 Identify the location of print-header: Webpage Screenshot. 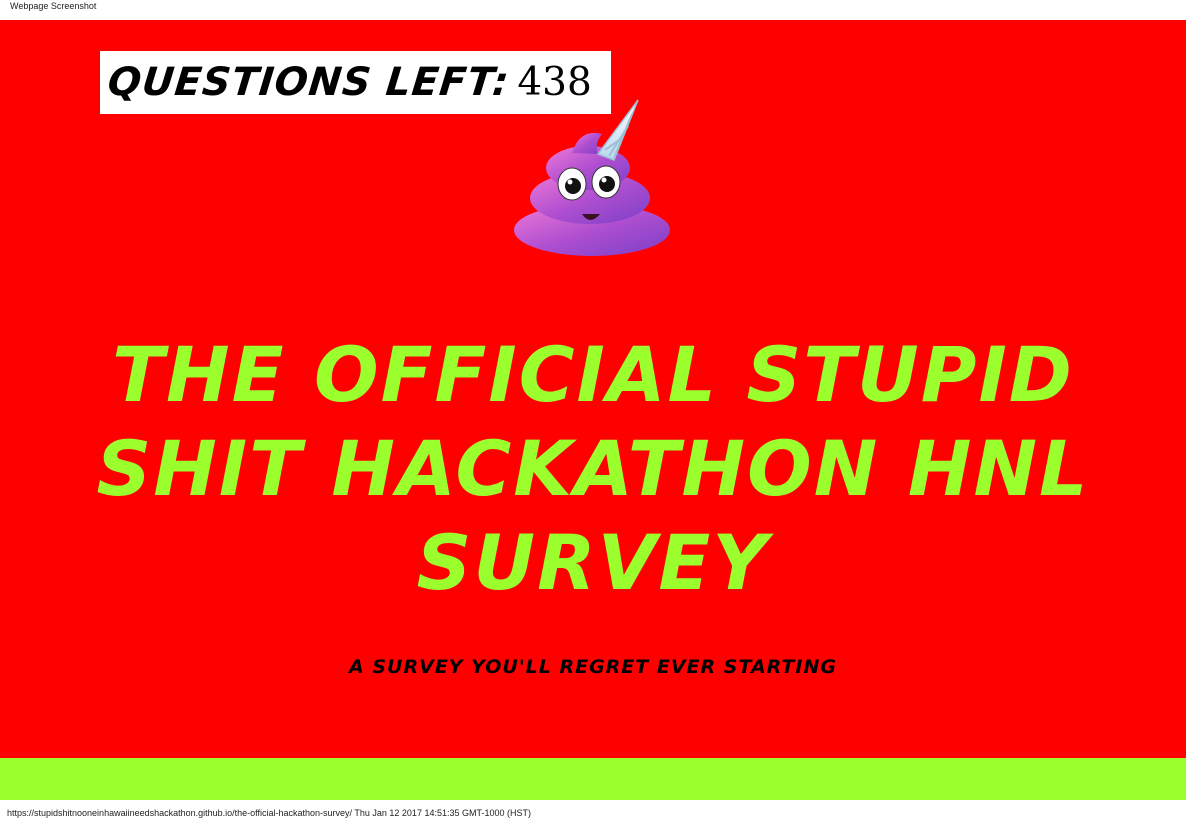
(53, 6).